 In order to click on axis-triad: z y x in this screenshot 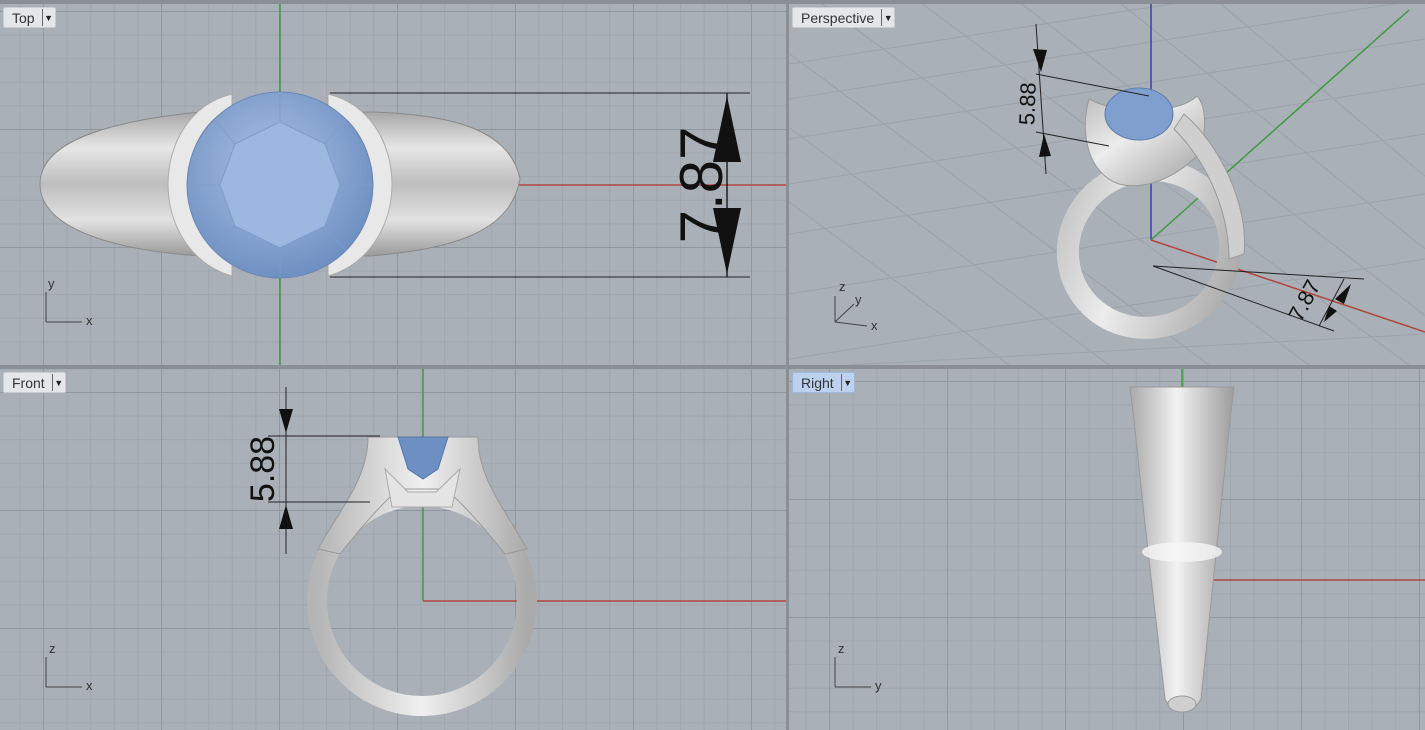, I will do `click(856, 306)`.